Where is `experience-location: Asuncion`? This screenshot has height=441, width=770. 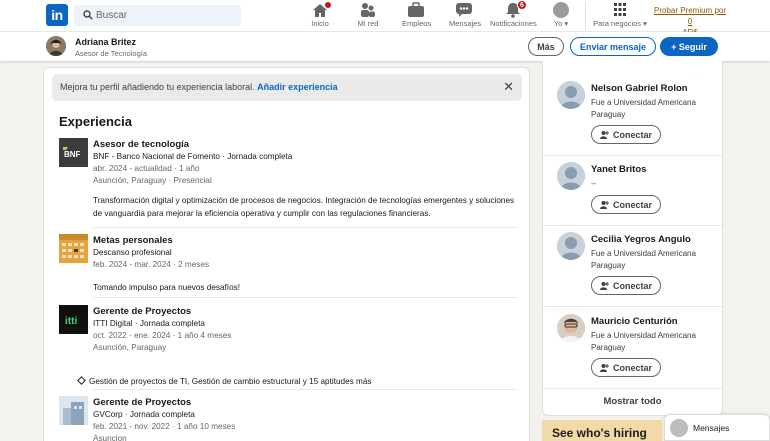
experience-location: Asuncion is located at coordinates (110, 437).